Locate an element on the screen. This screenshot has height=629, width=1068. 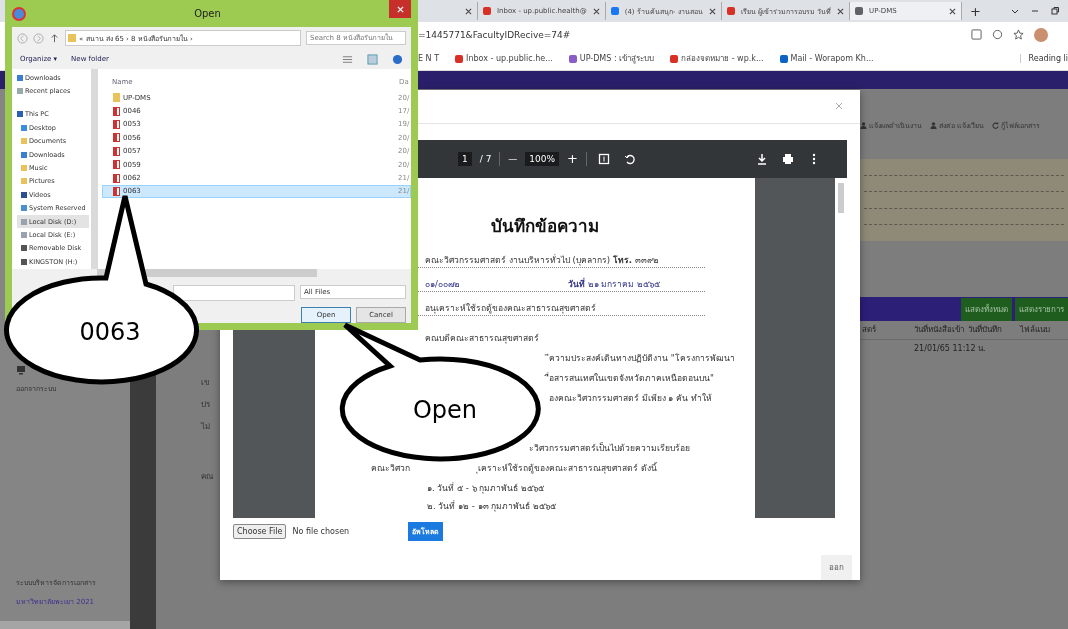
translate-icon is located at coordinates (976, 34).